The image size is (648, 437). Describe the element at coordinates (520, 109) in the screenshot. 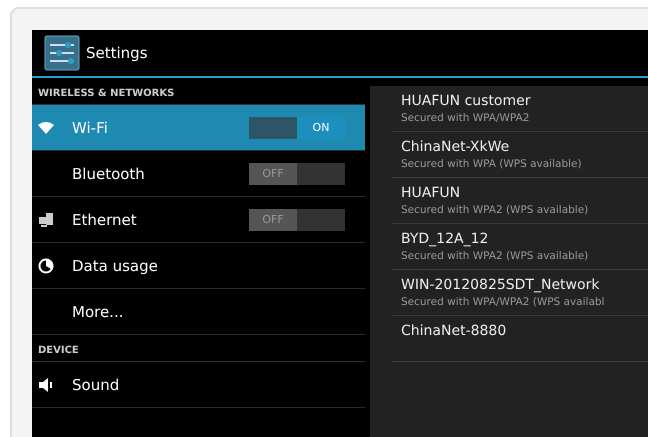

I see `network-item: HUAFUN customer Secured with WPA/WPA2` at that location.